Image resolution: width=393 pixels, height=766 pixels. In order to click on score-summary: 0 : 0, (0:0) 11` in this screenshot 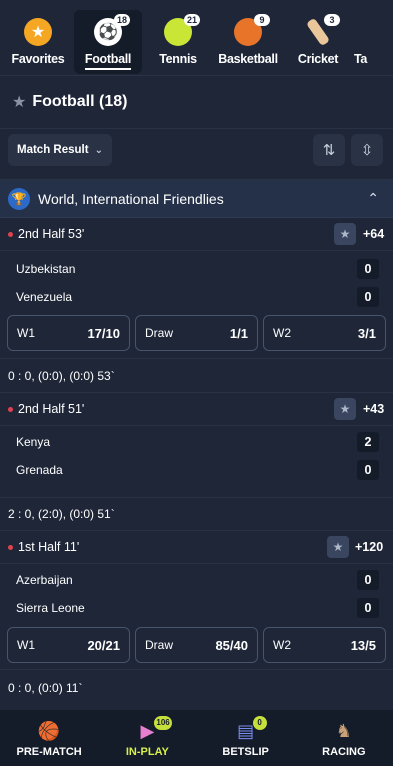, I will do `click(45, 688)`.